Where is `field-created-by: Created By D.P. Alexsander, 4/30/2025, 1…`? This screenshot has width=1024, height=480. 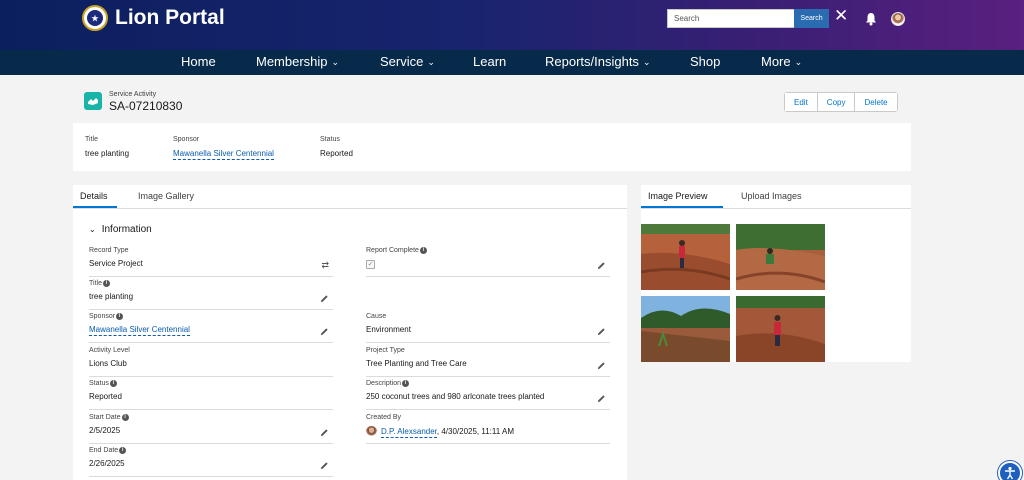 field-created-by: Created By D.P. Alexsander, 4/30/2025, 1… is located at coordinates (488, 429).